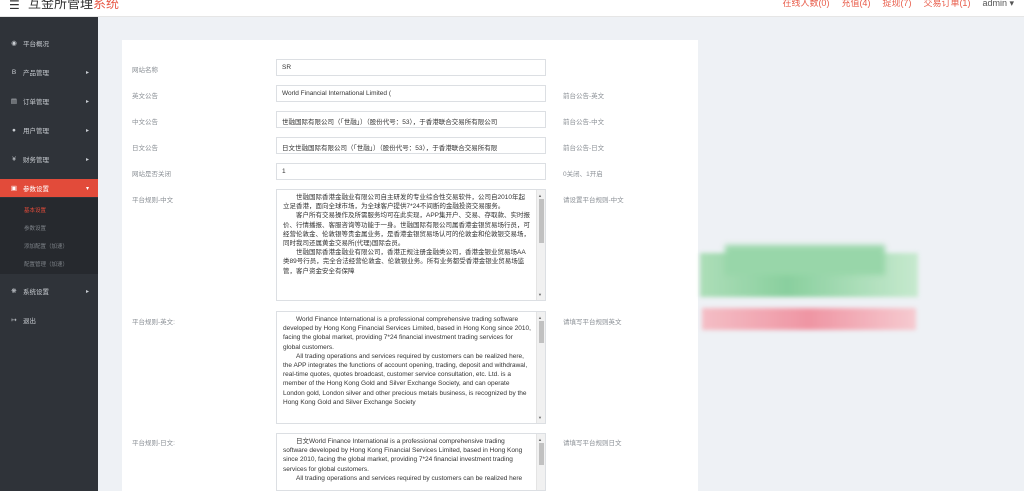  I want to click on cn-notice-label: 中文公告, so click(145, 122).